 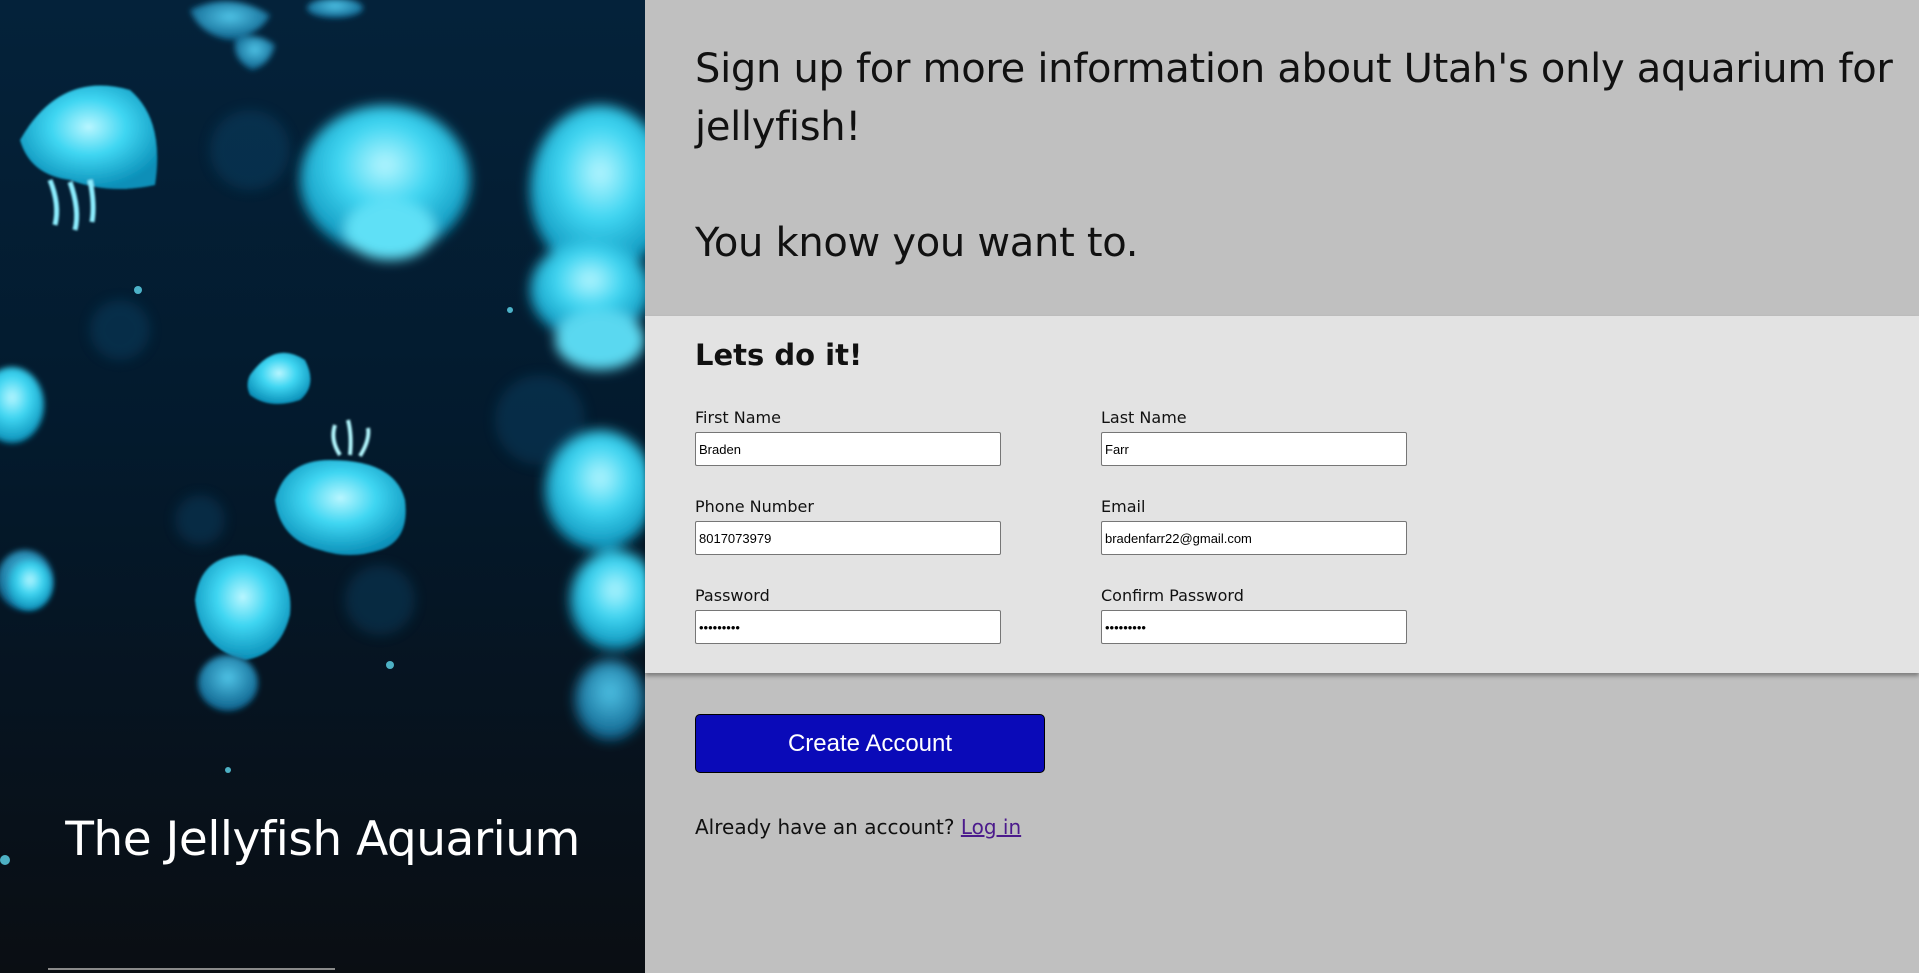 What do you see at coordinates (754, 506) in the screenshot?
I see `phone-label: Phone Number` at bounding box center [754, 506].